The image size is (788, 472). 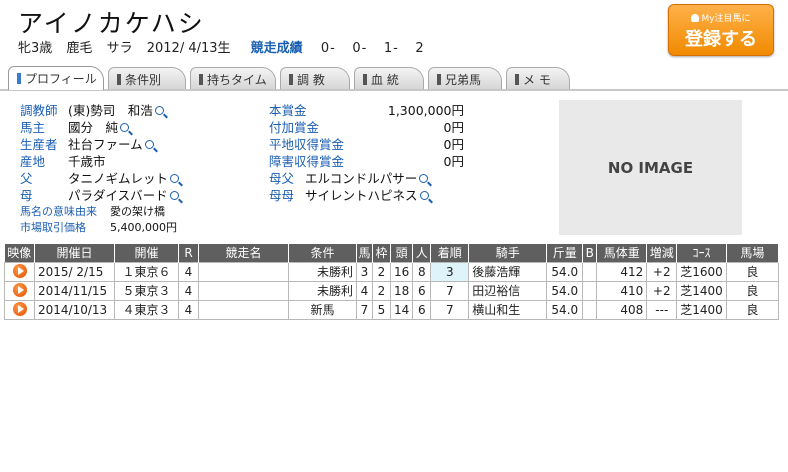 What do you see at coordinates (465, 78) in the screenshot?
I see `tab-siblings: 兄弟馬` at bounding box center [465, 78].